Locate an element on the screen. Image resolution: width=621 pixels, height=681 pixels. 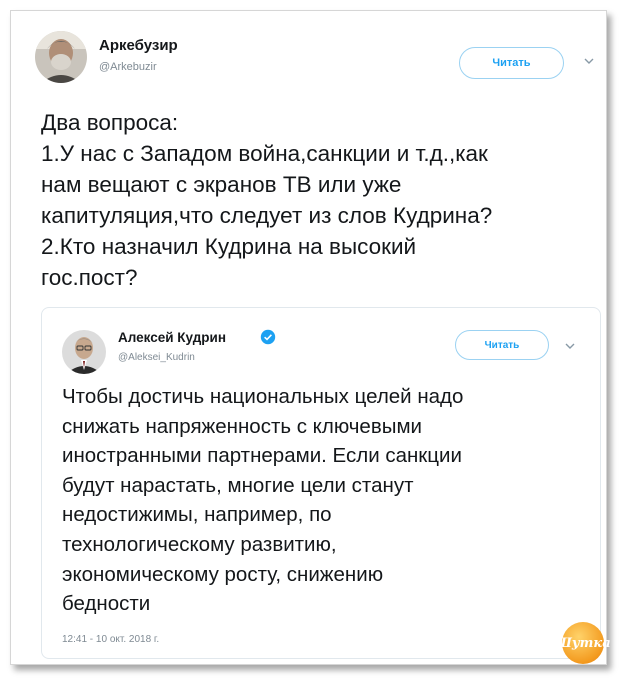
verified-badge-icon is located at coordinates (268, 337).